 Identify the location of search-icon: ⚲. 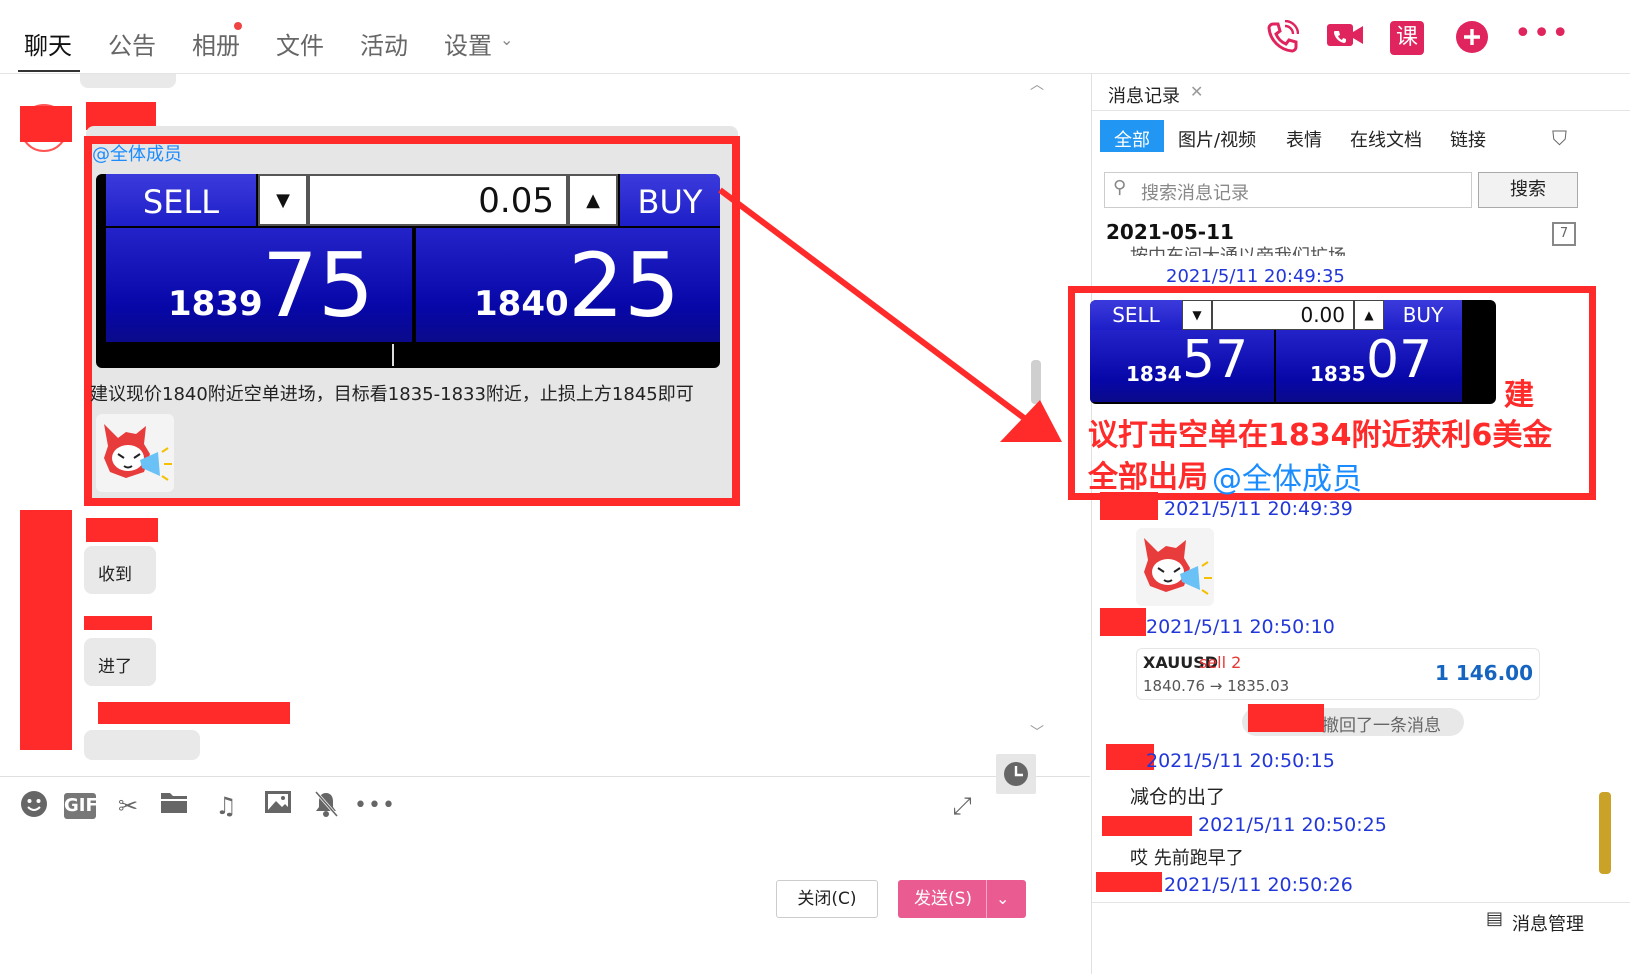
(1120, 187).